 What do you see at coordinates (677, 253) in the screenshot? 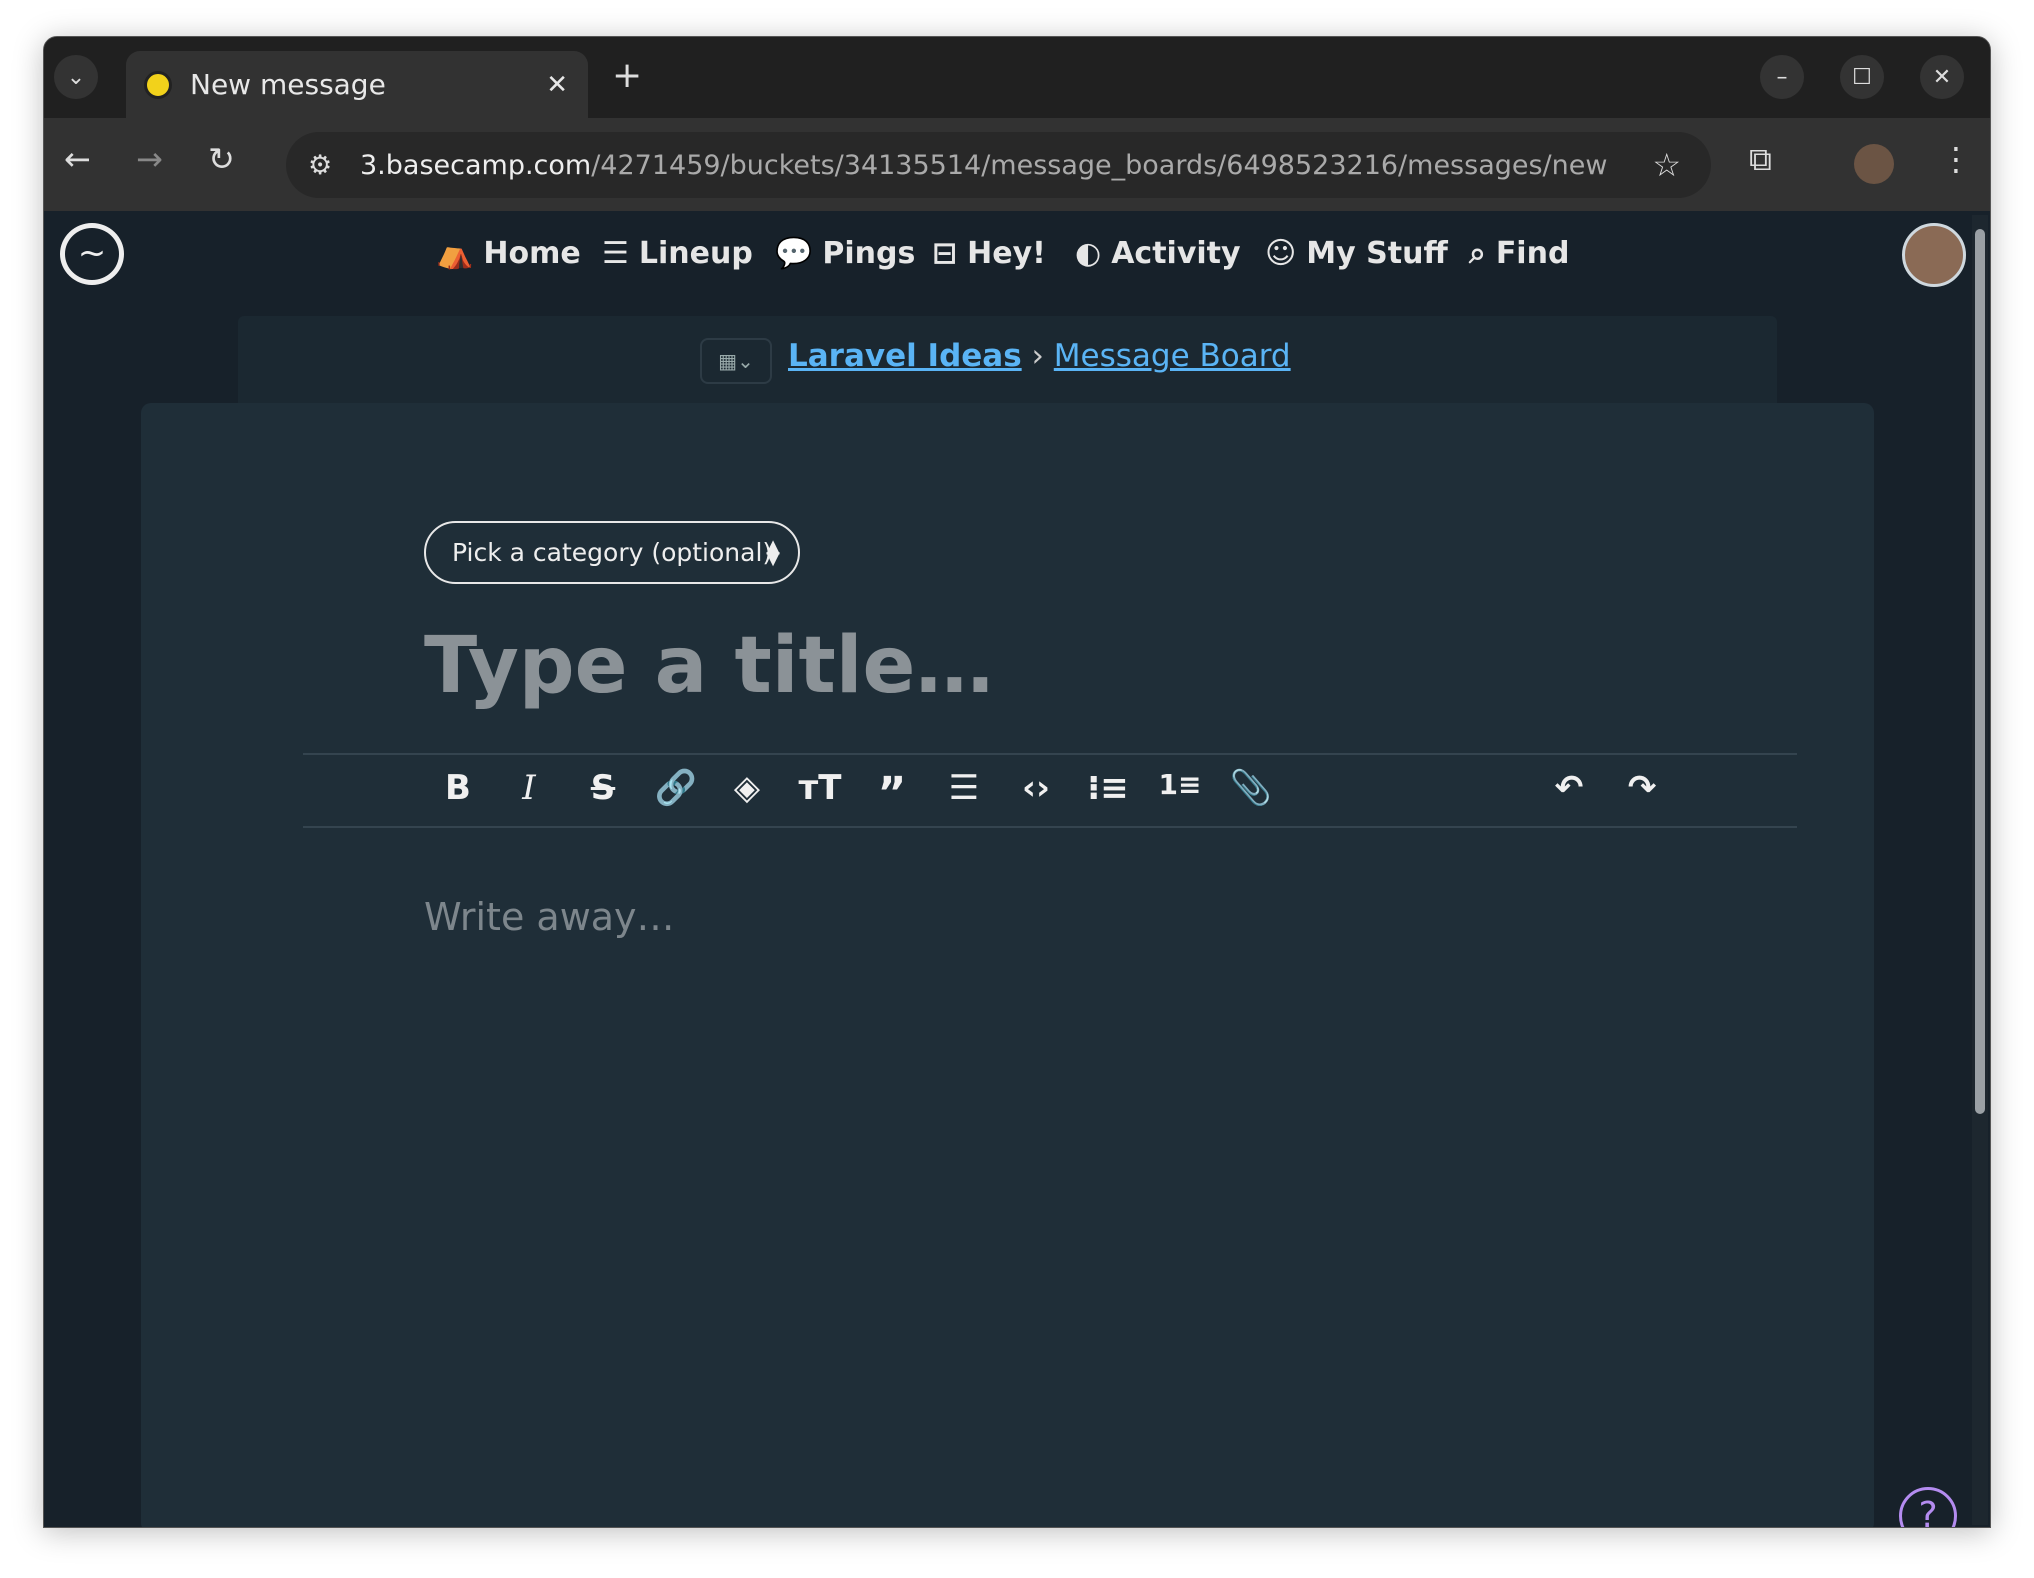
I see `nav-lineup: ☰ Lineup` at bounding box center [677, 253].